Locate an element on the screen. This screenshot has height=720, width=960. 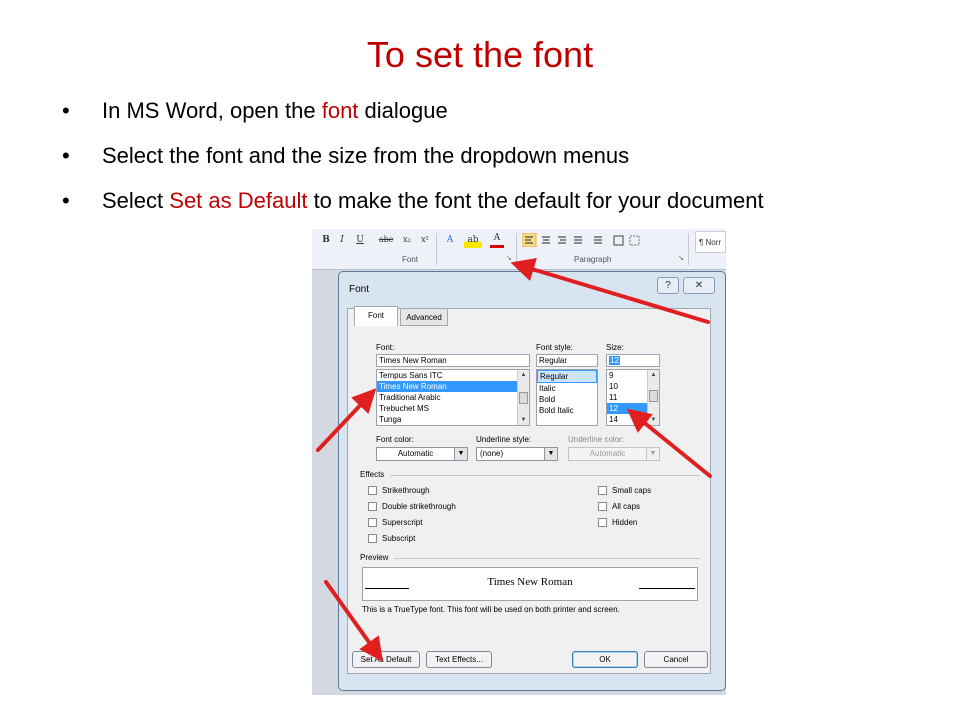
subscript-checkbox is located at coordinates (372, 538).